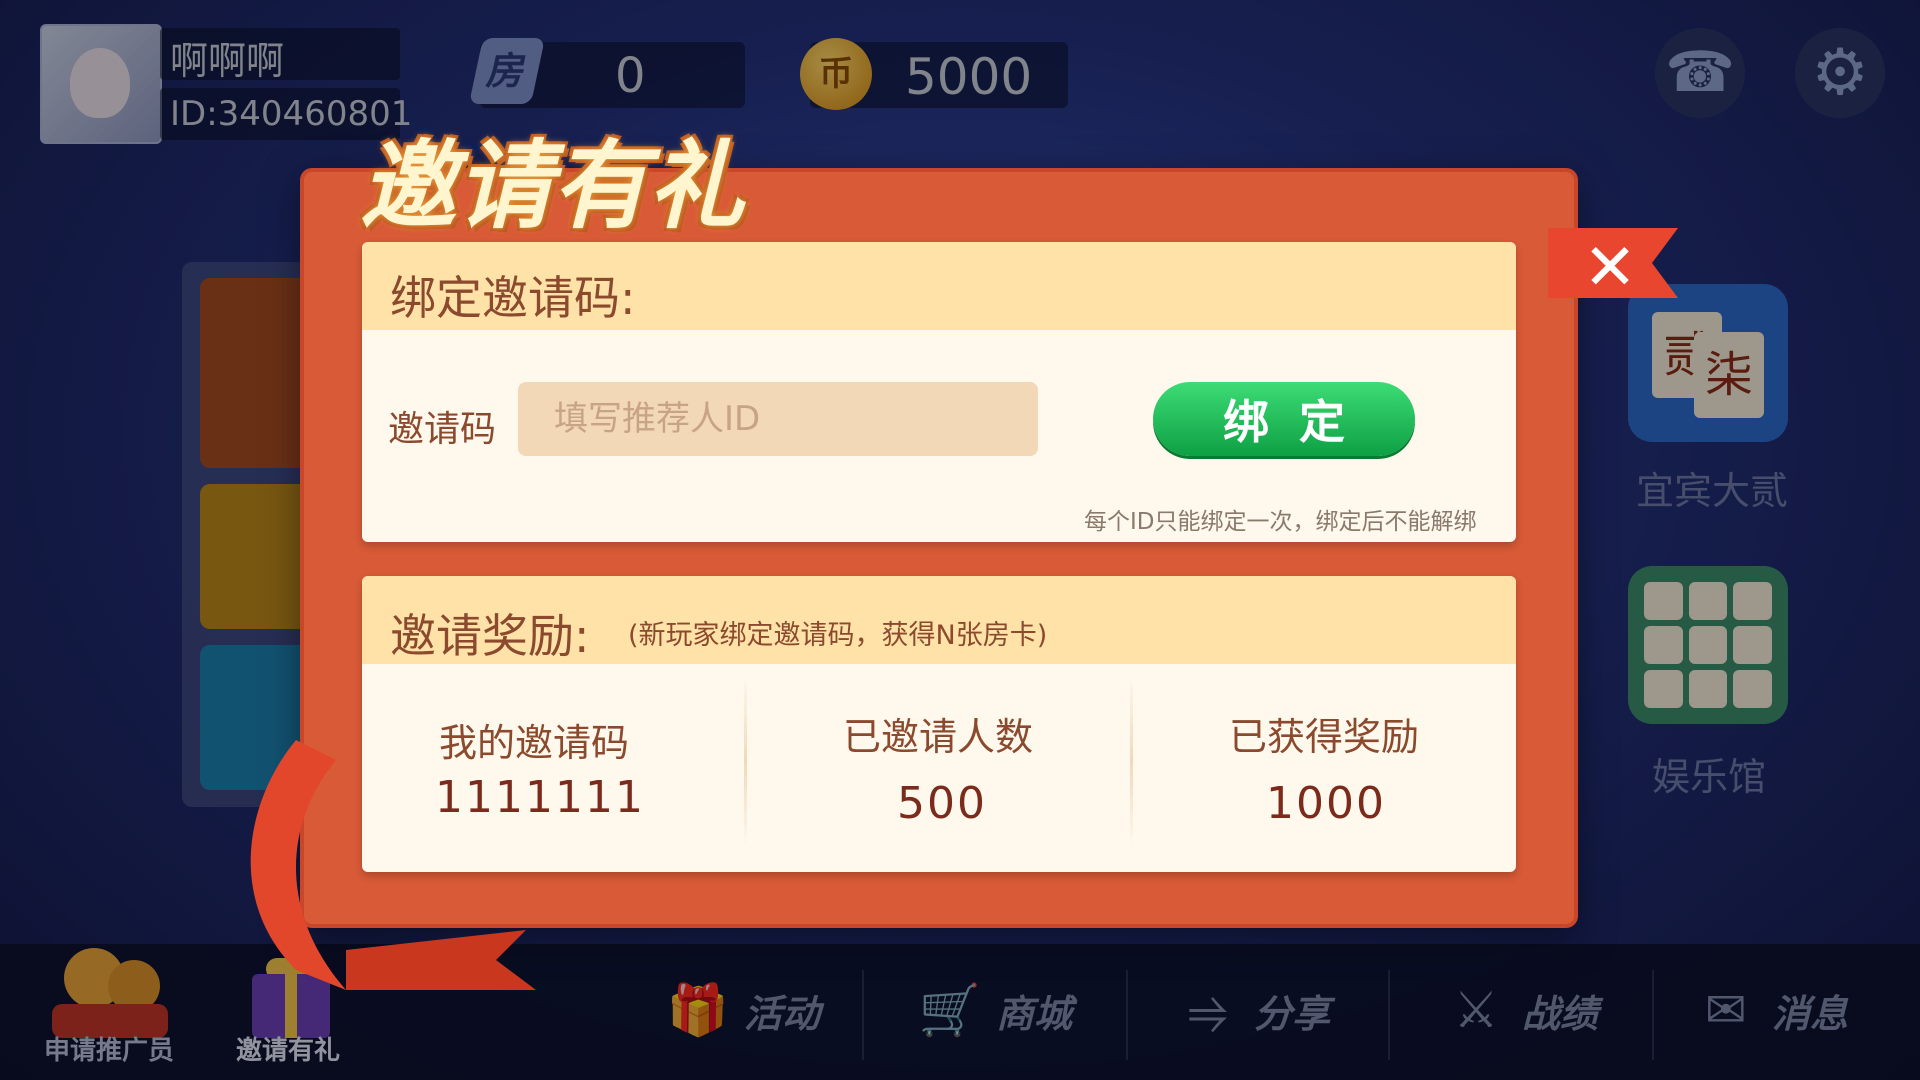  I want to click on reward-heading: 邀请奖励:, so click(490, 636).